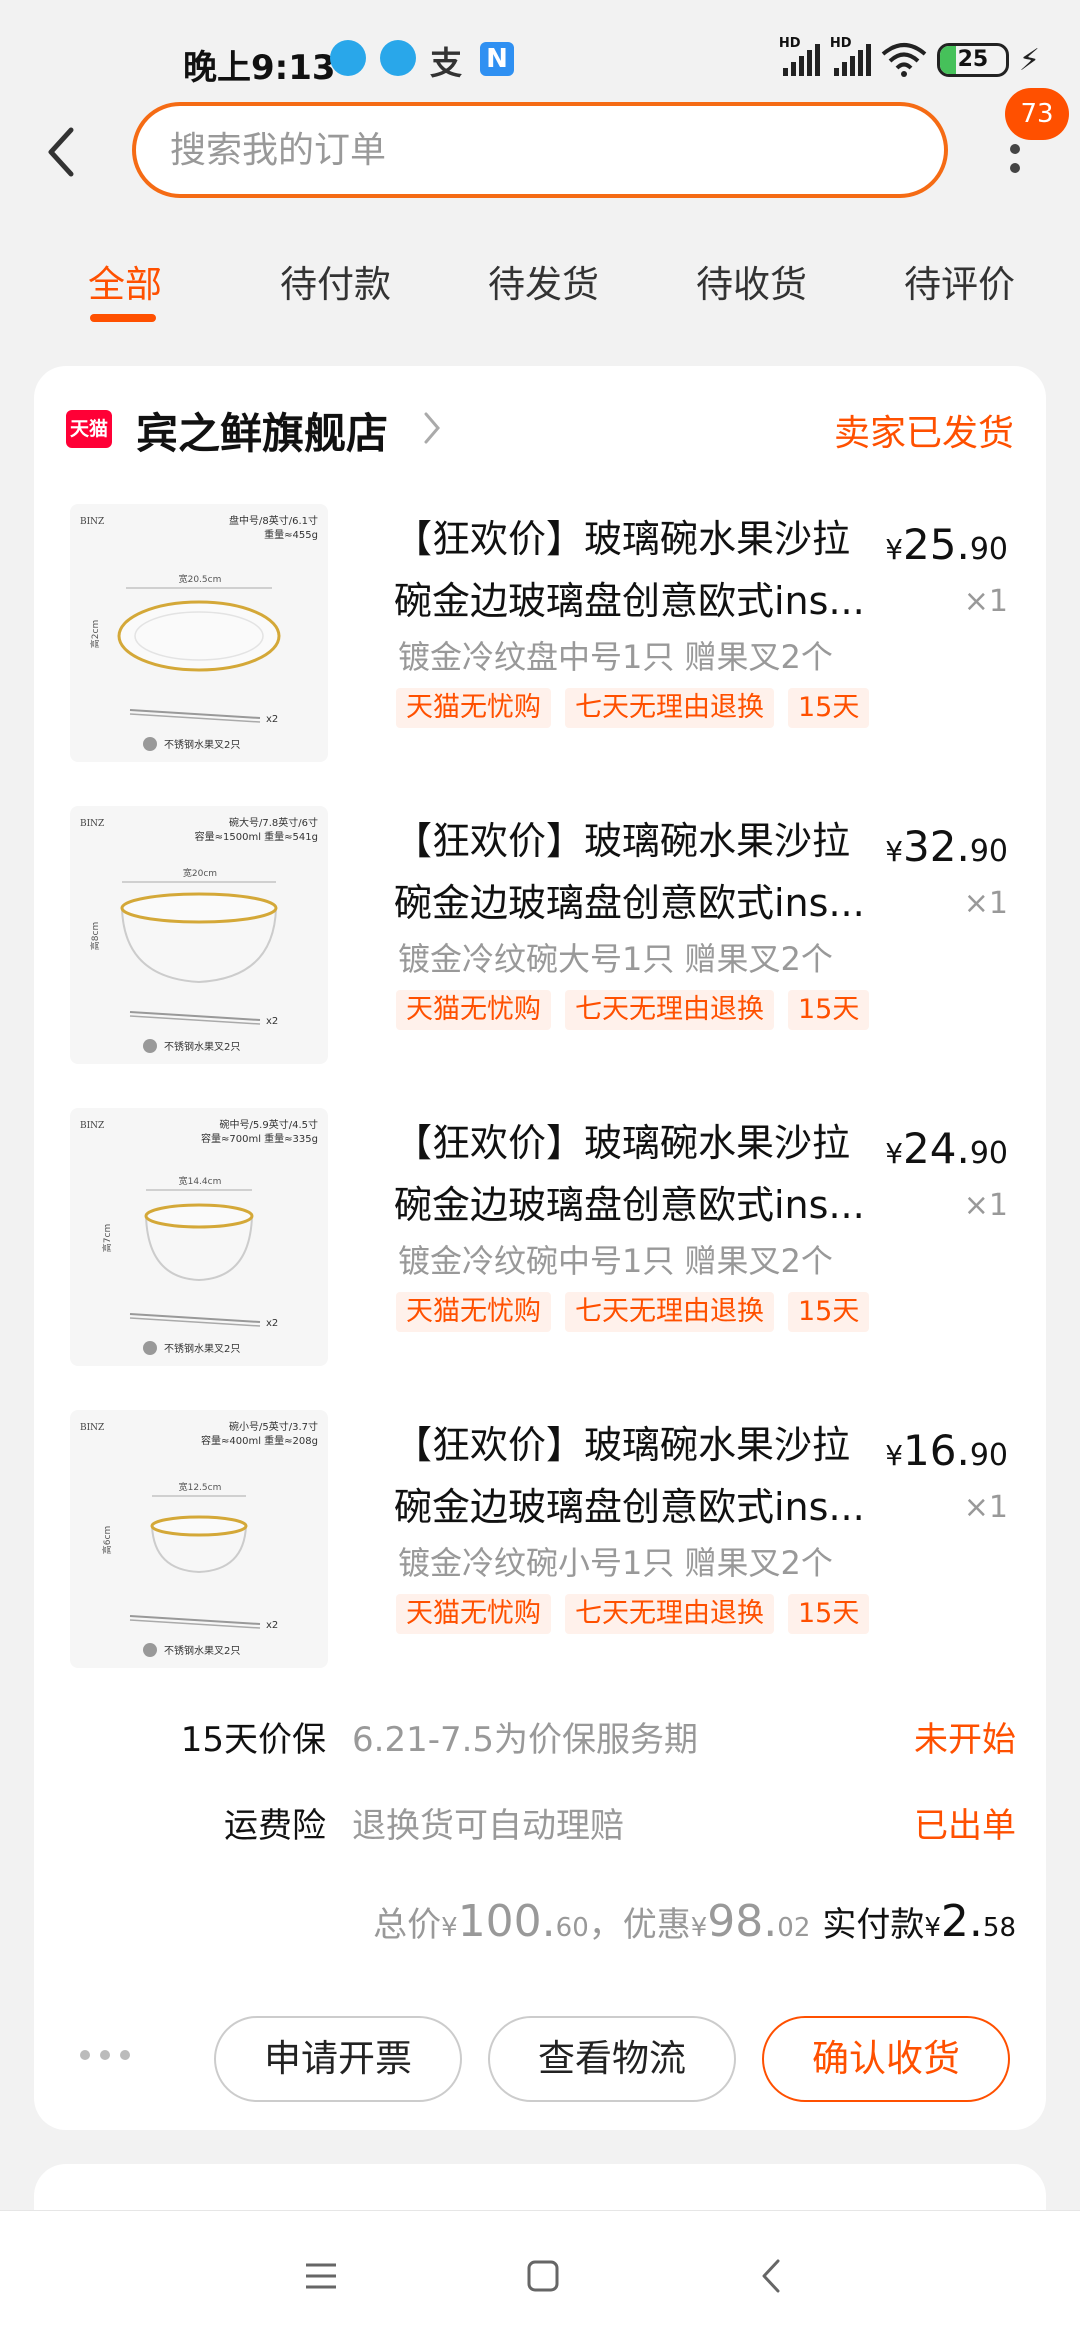  Describe the element at coordinates (615, 1563) in the screenshot. I see `product-sku: 镀金冷纹碗小号1只 赠果叉2个` at that location.